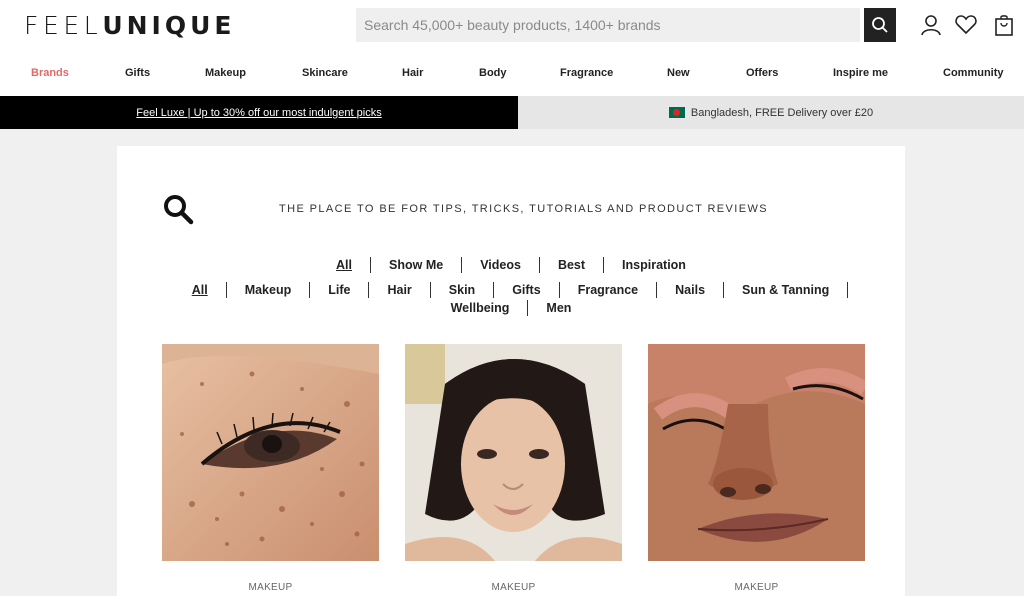 The width and height of the screenshot is (1024, 596). I want to click on nav-item-hair: Hair, so click(412, 73).